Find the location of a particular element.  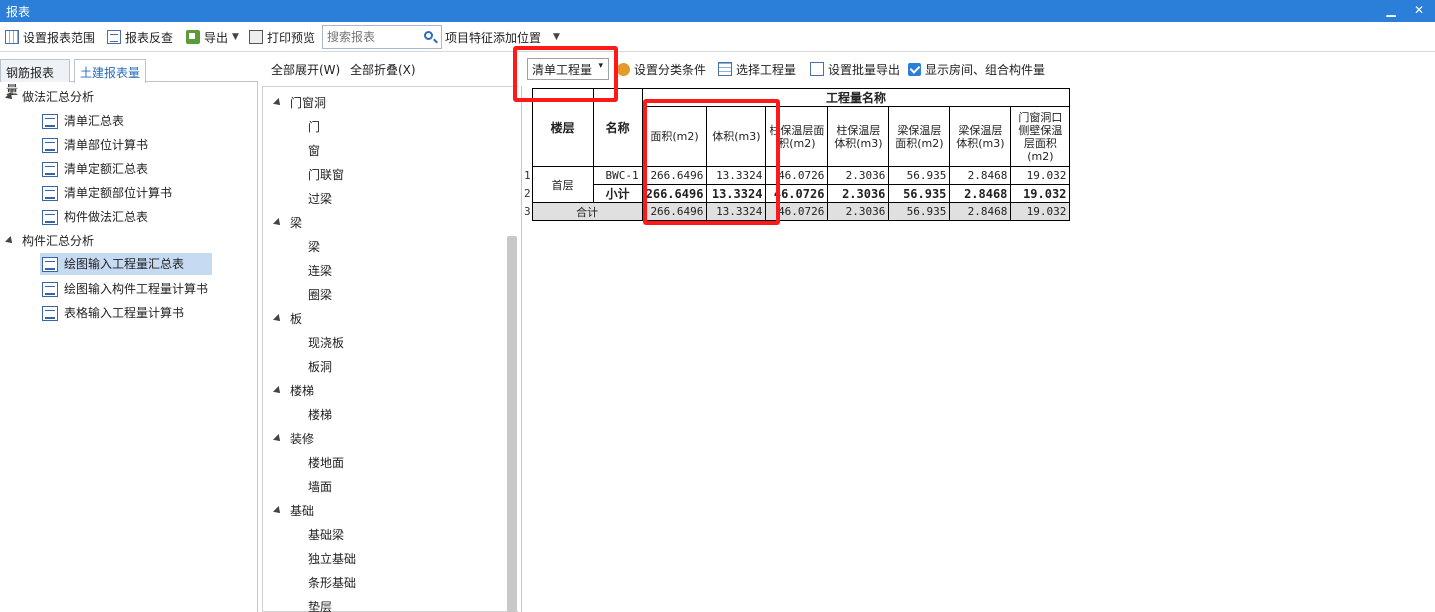

tree-item-selected: 绘图输入工程量汇总表 is located at coordinates (126, 264).